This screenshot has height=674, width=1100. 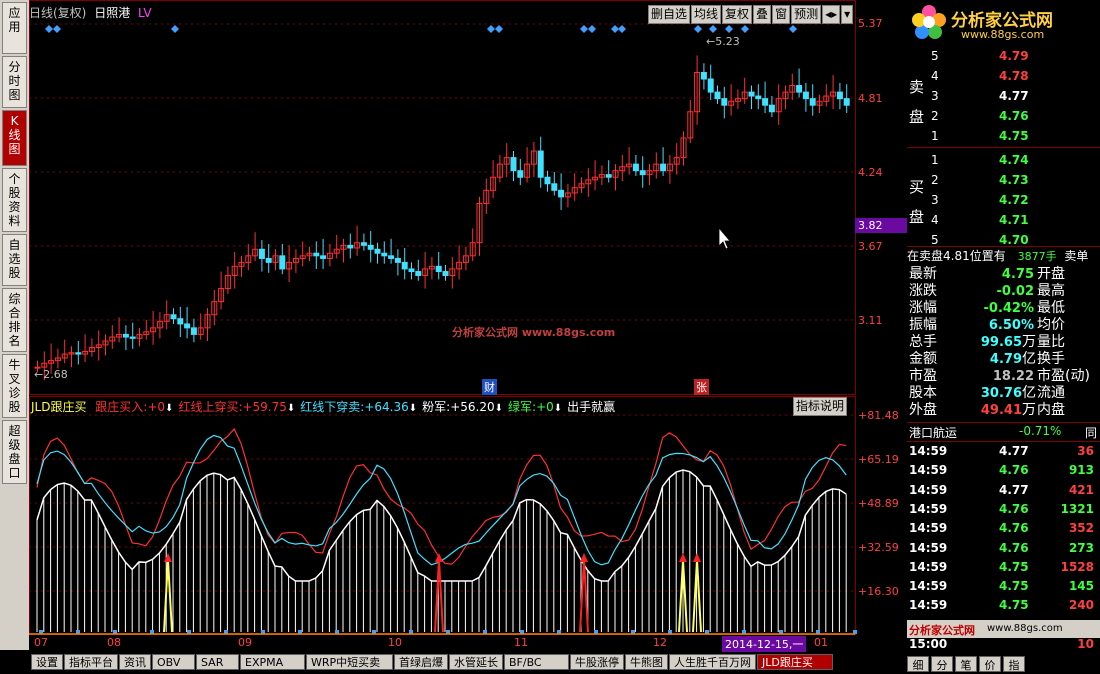 I want to click on logo-area: 分析家公式网 www.88gs.com, so click(x=1003, y=23).